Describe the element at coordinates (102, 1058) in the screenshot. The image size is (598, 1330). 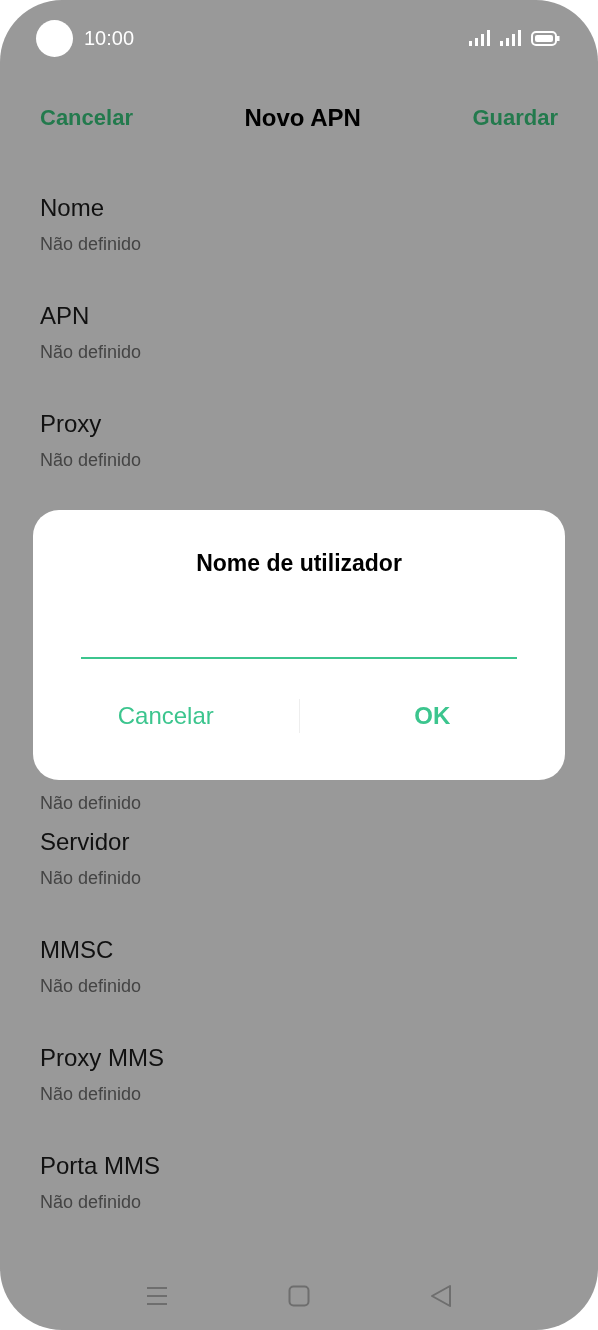
I see `setting-title: Proxy MMS` at that location.